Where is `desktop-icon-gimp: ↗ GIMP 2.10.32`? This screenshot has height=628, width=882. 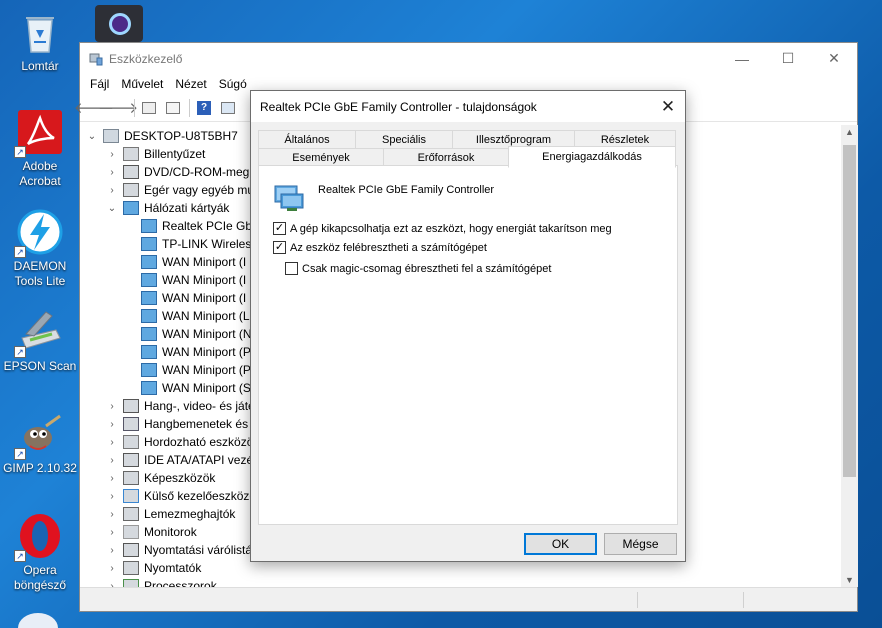 desktop-icon-gimp: ↗ GIMP 2.10.32 is located at coordinates (40, 443).